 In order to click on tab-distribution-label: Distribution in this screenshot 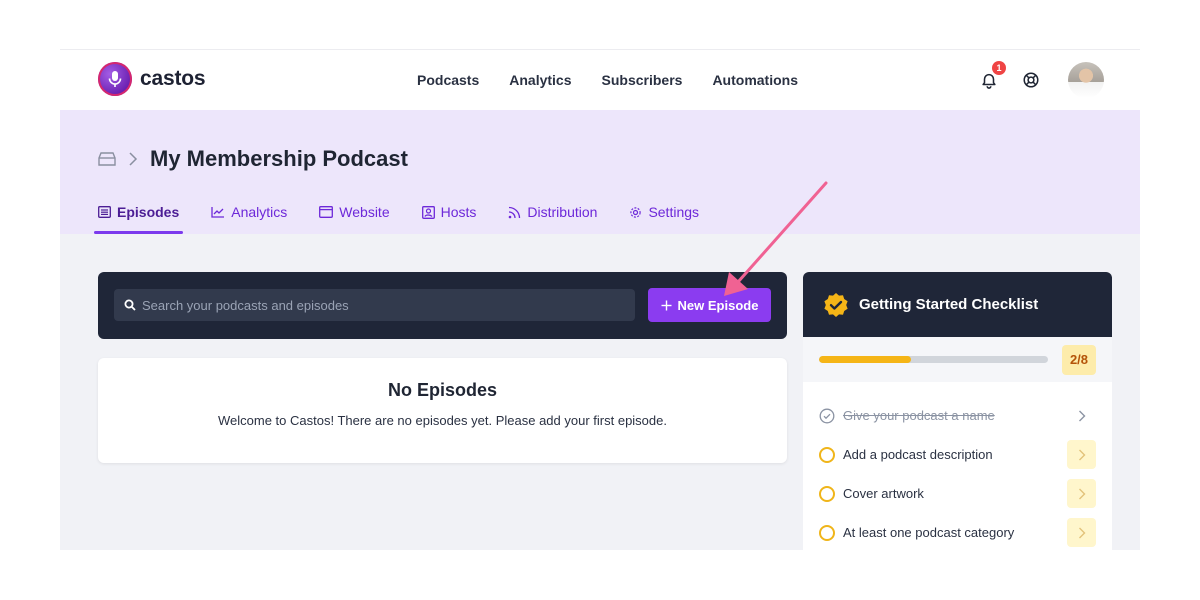, I will do `click(562, 212)`.